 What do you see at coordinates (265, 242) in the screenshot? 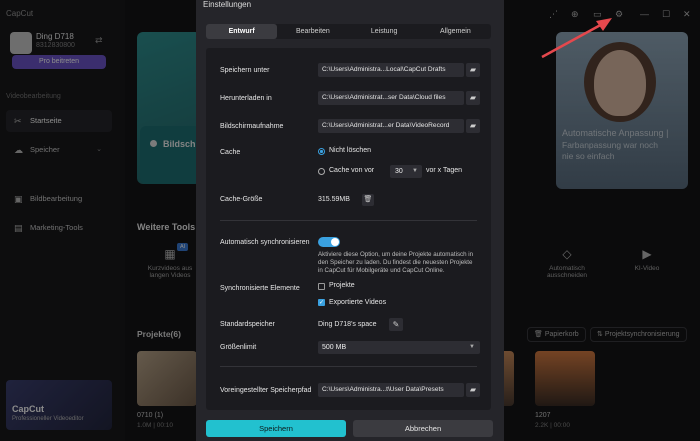
I see `autosync-label: Automatisch synchronisieren` at bounding box center [265, 242].